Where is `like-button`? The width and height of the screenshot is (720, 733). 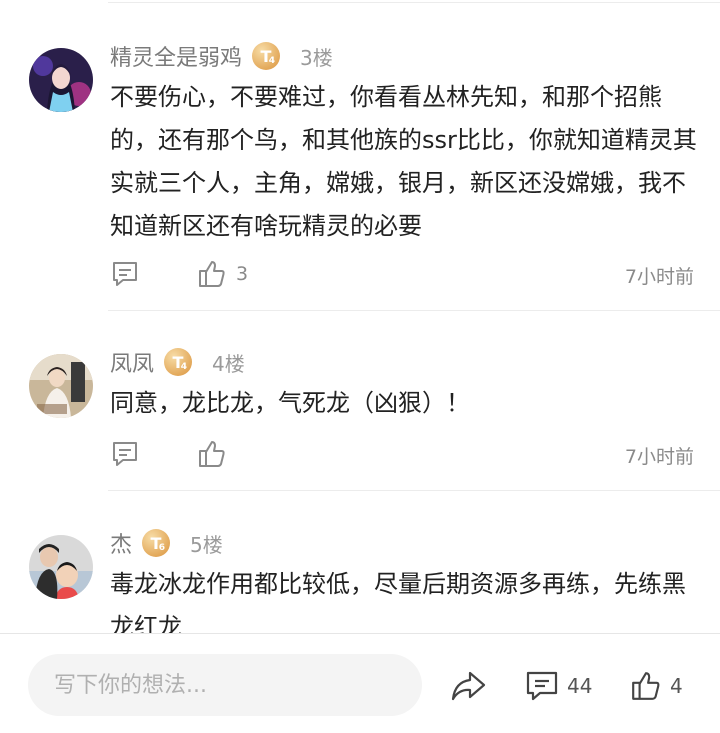
like-button is located at coordinates (217, 454).